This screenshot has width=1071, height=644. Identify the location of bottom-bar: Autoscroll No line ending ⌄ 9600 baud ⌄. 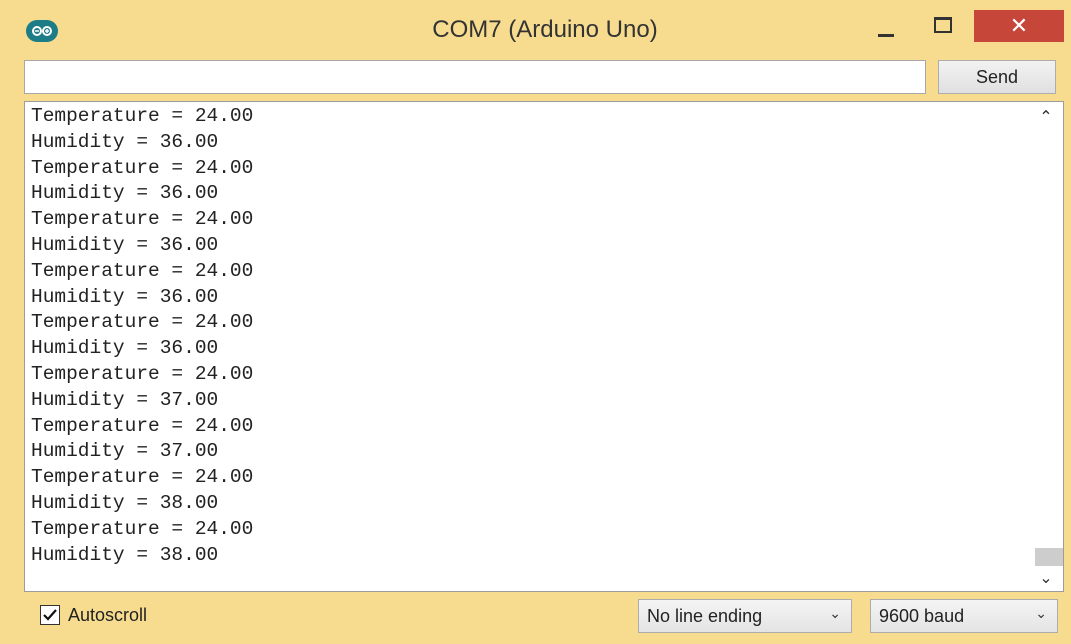
(544, 618).